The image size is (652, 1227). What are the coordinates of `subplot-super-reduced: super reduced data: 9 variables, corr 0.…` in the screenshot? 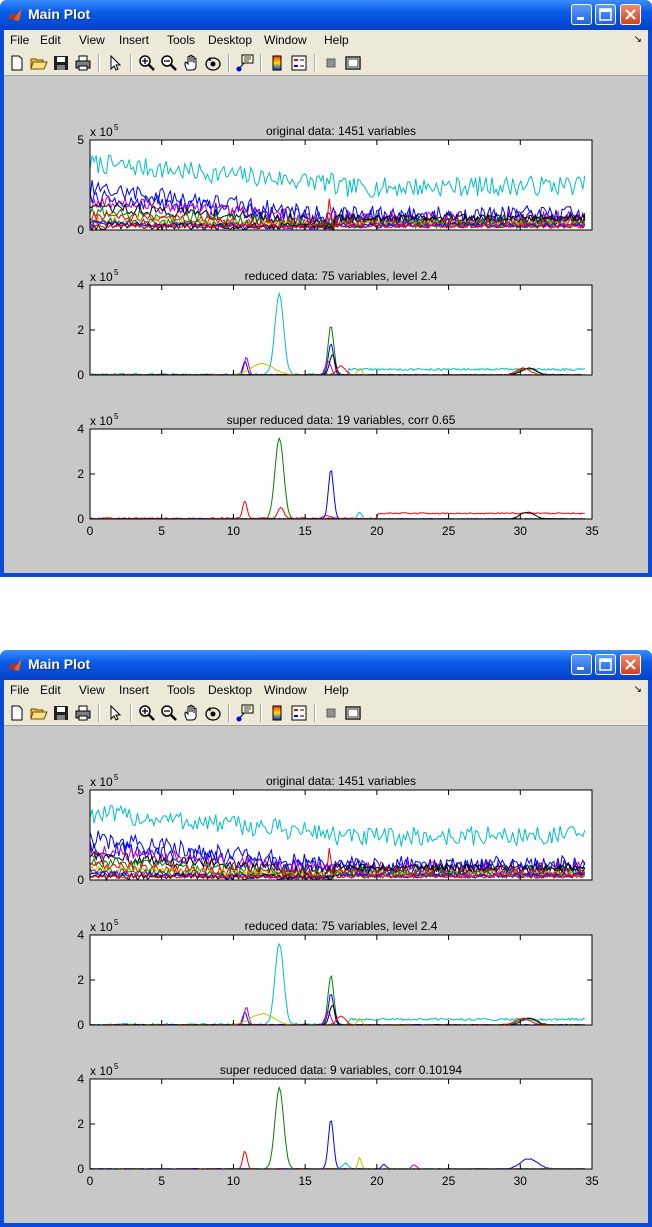 It's located at (338, 1125).